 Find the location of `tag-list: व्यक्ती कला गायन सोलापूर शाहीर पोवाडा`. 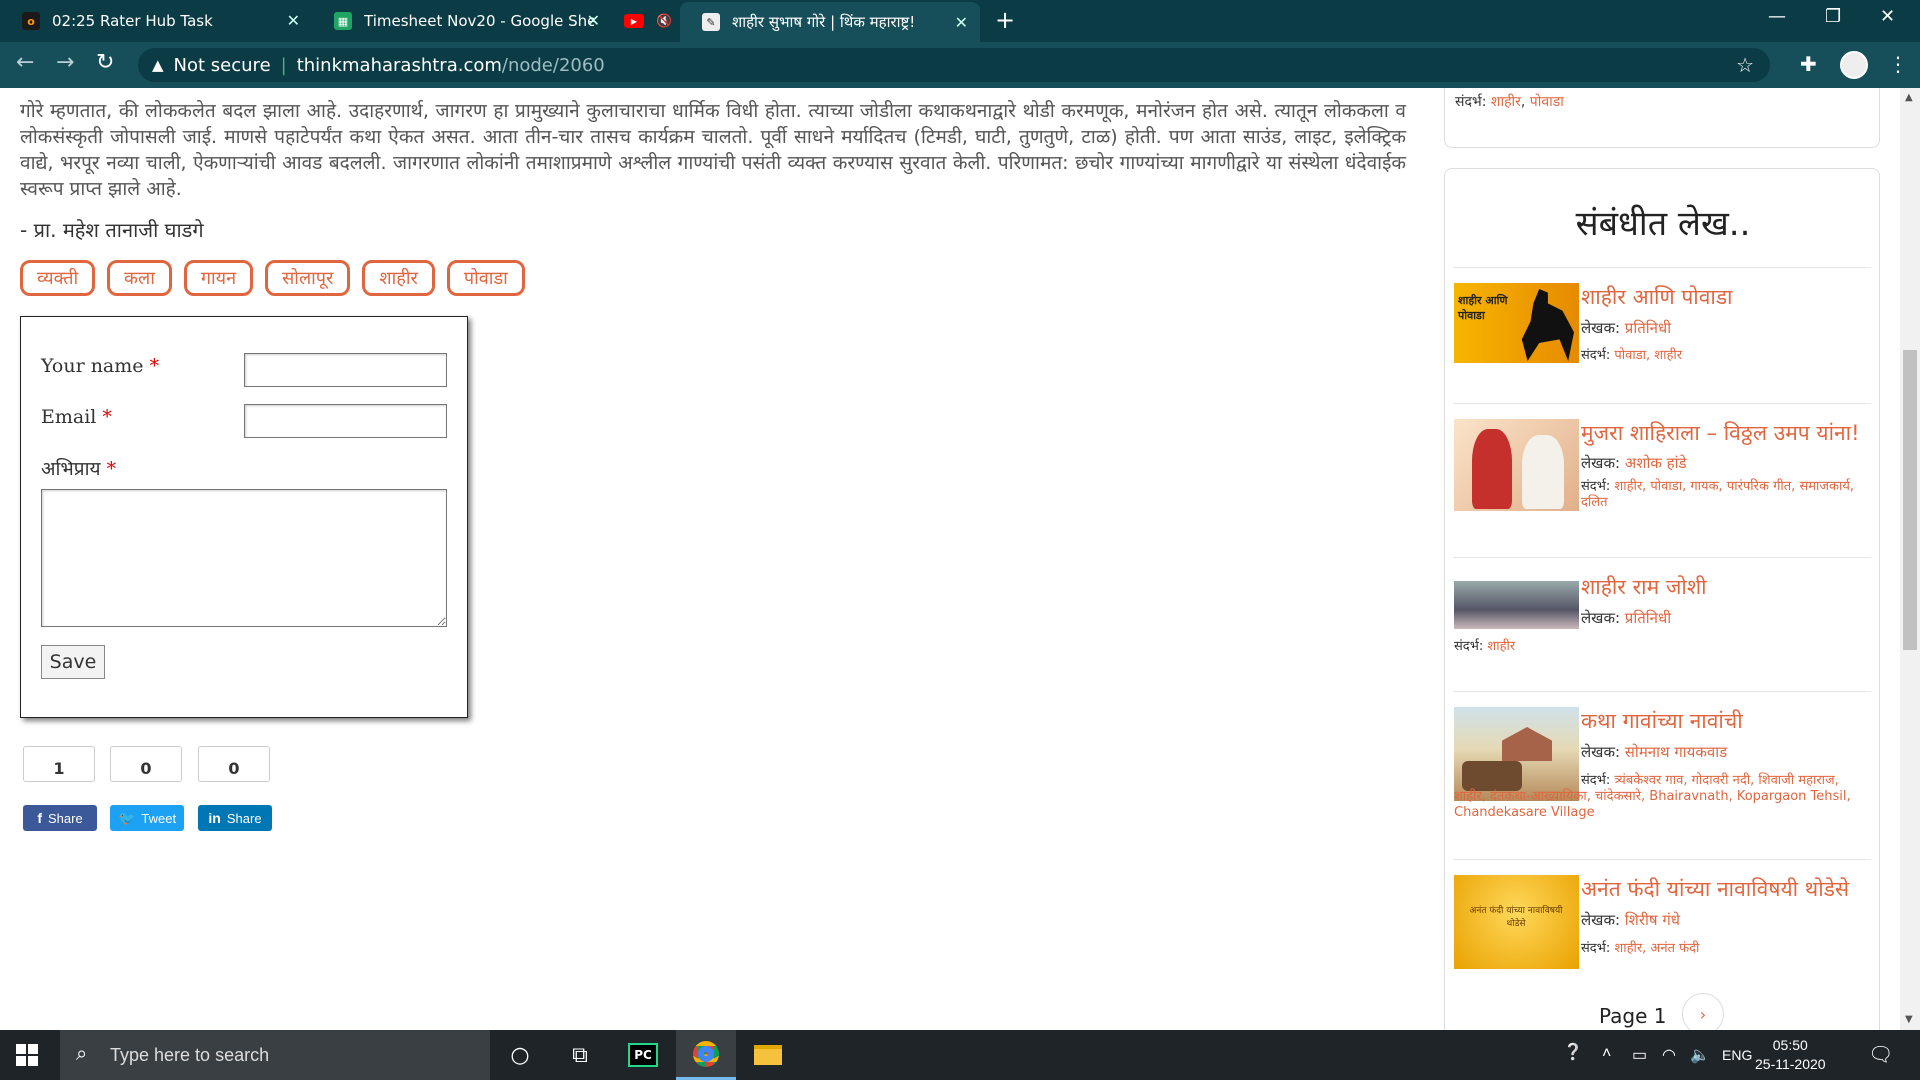

tag-list: व्यक्ती कला गायन सोलापूर शाहीर पोवाडा is located at coordinates (272, 278).